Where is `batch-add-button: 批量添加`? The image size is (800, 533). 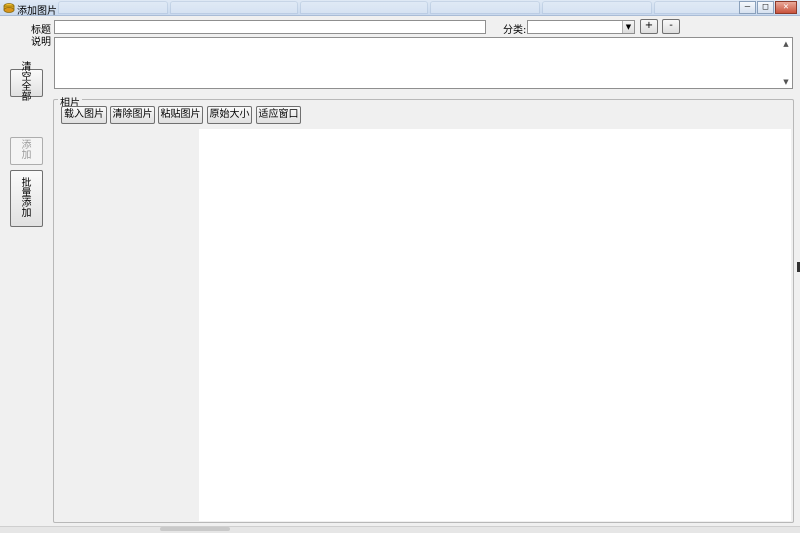 batch-add-button: 批量添加 is located at coordinates (26, 198).